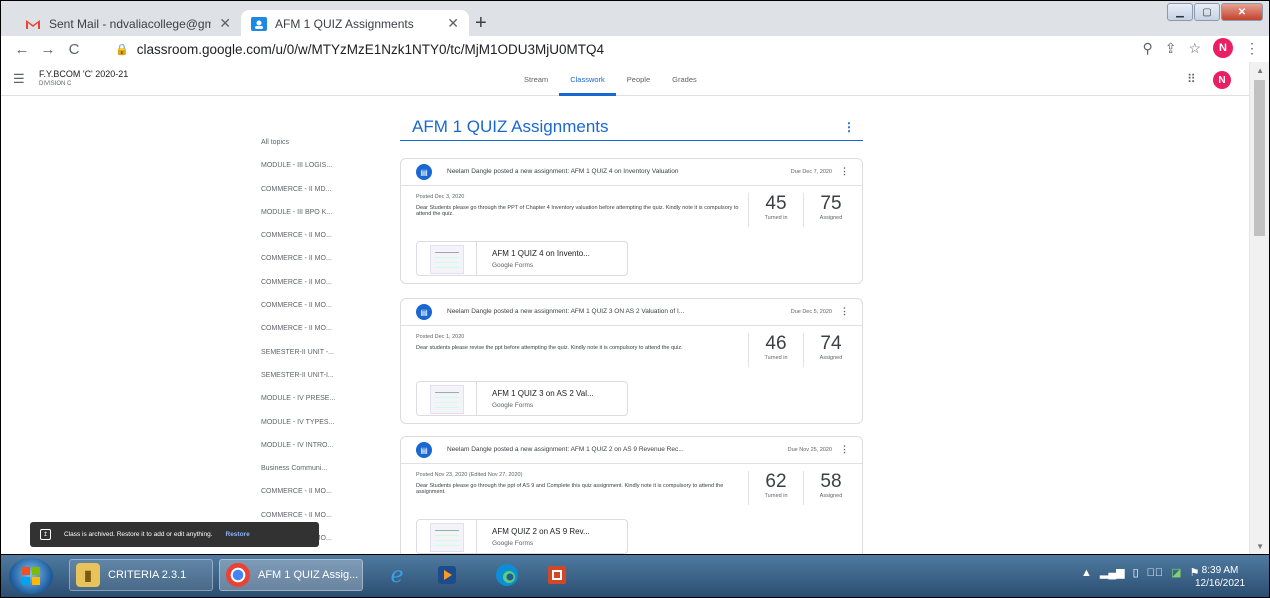 The width and height of the screenshot is (1270, 598). Describe the element at coordinates (1252, 48) in the screenshot. I see `menu-dots-icon: ⋮` at that location.